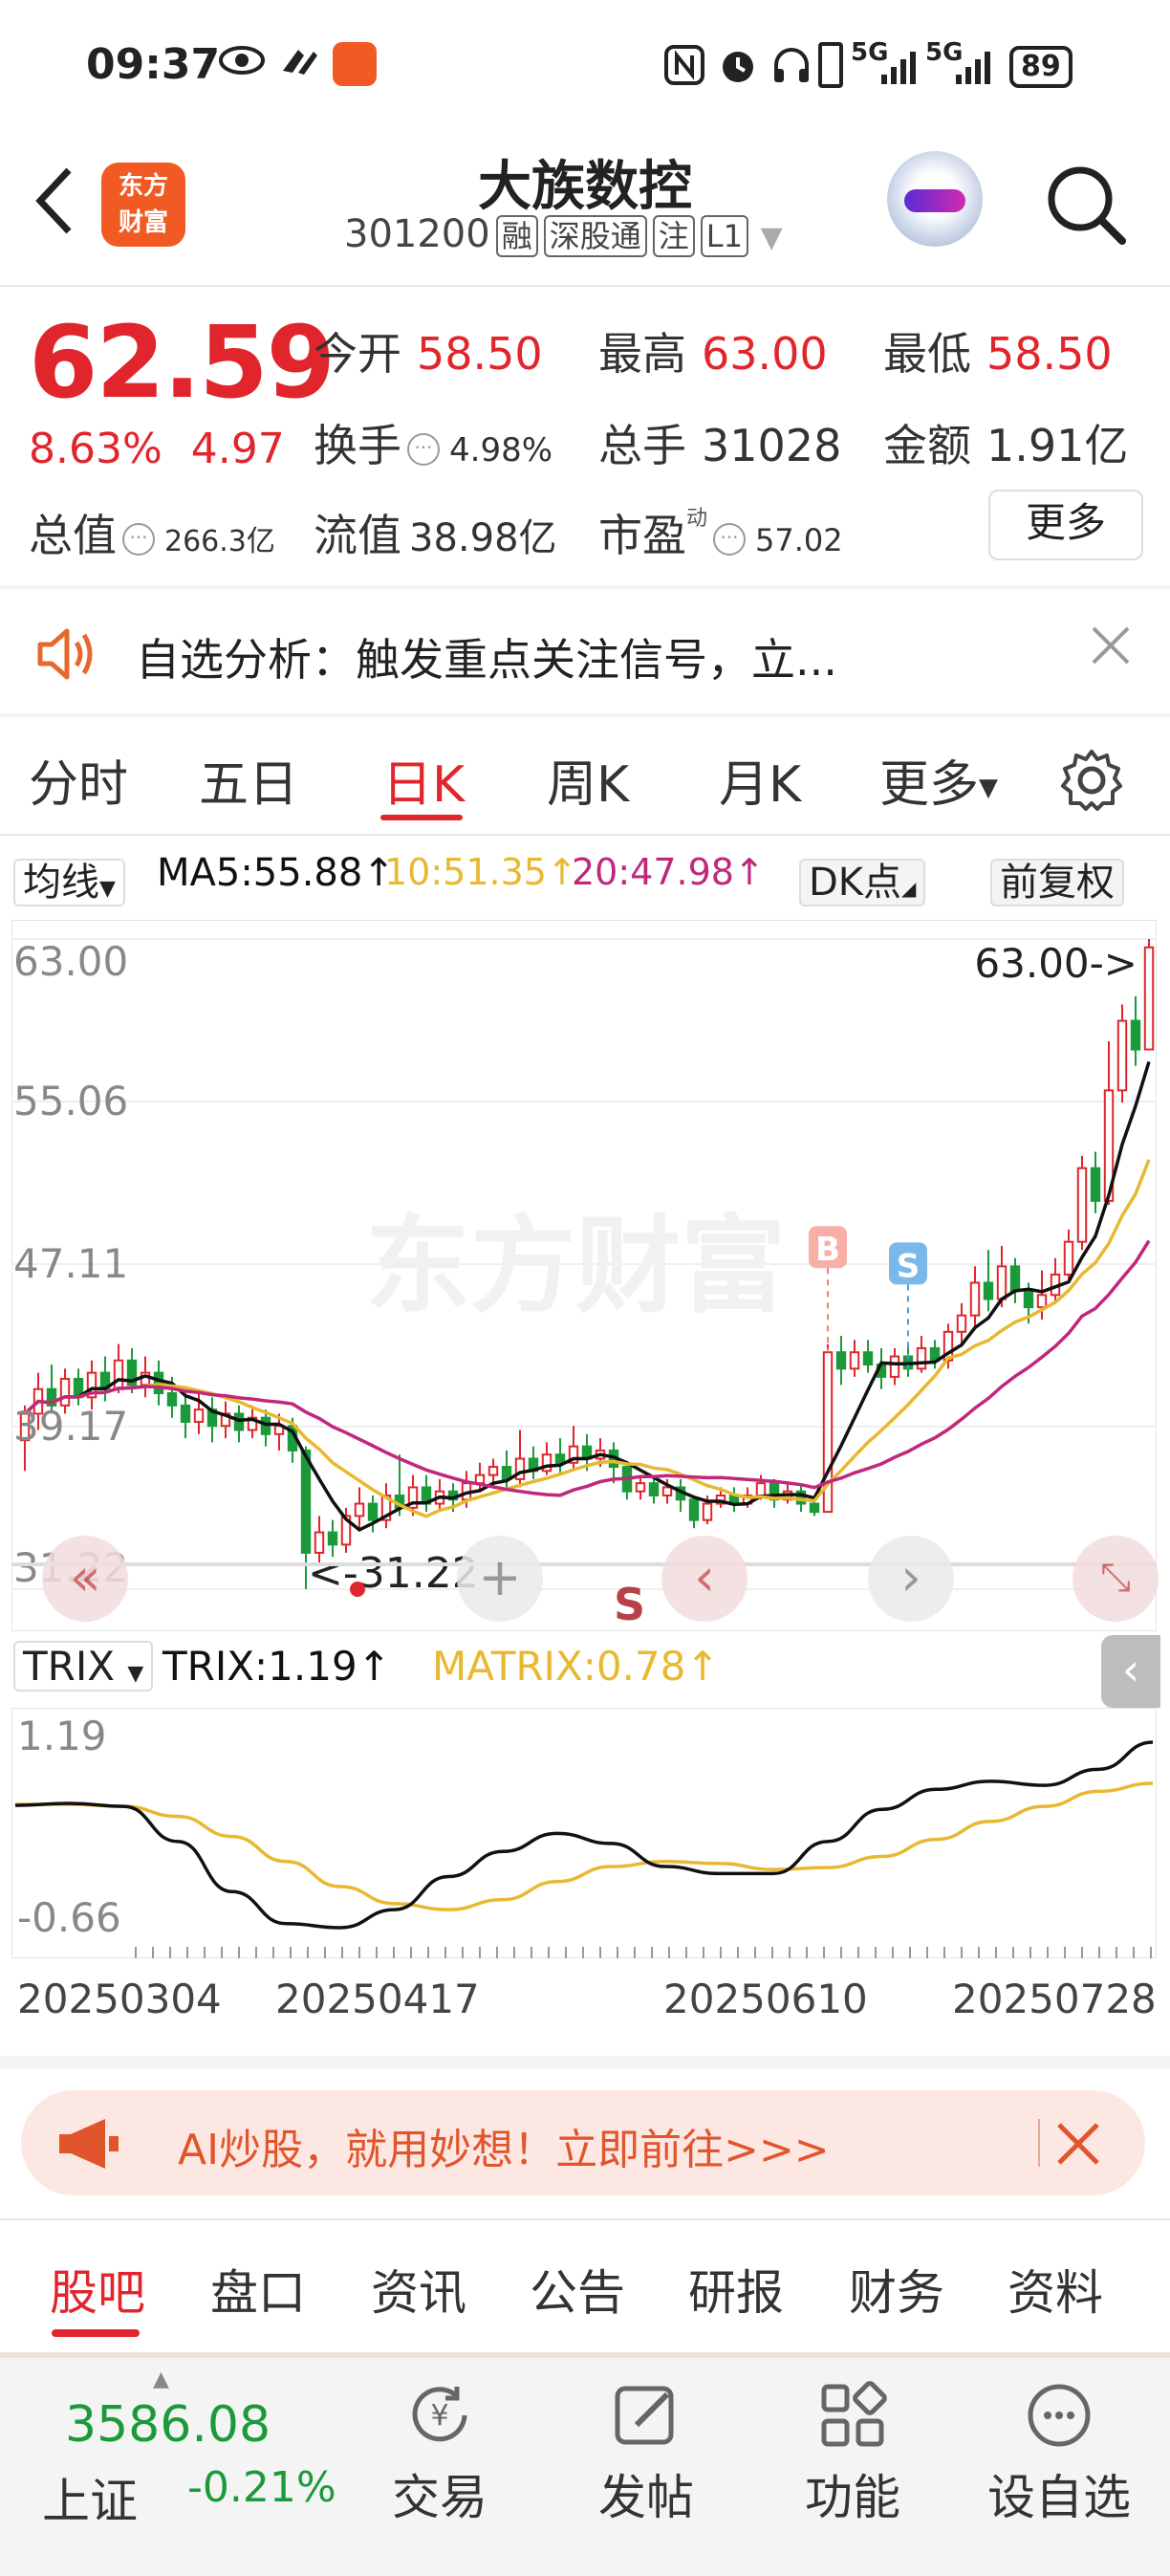  Describe the element at coordinates (629, 1604) in the screenshot. I see `s-signal-label: S` at that location.